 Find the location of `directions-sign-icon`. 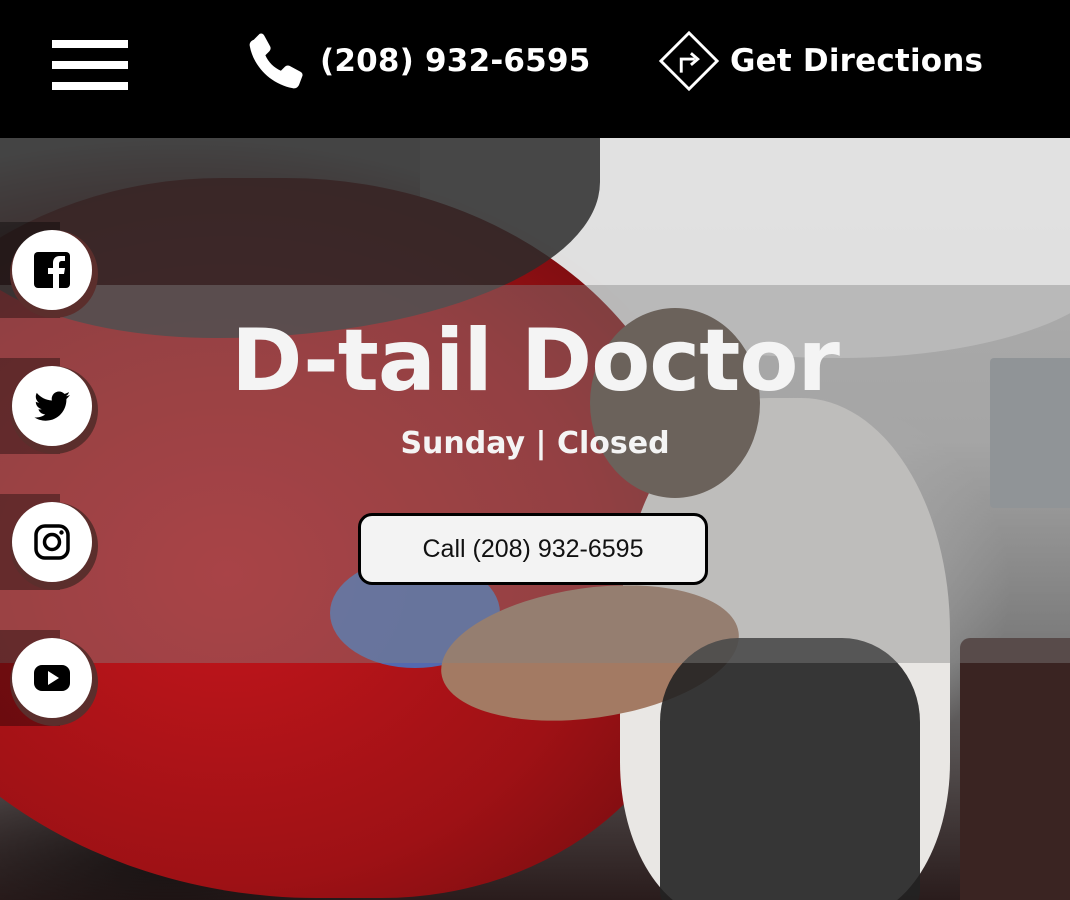

directions-sign-icon is located at coordinates (689, 61).